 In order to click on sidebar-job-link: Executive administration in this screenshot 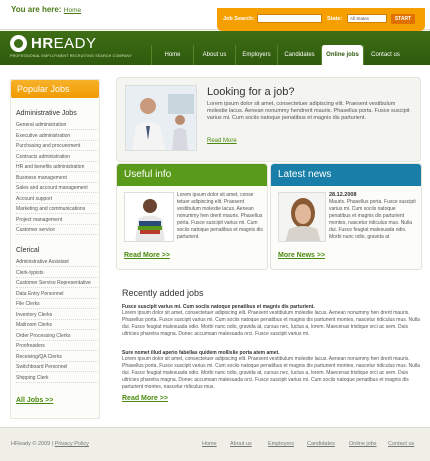, I will do `click(57, 136)`.